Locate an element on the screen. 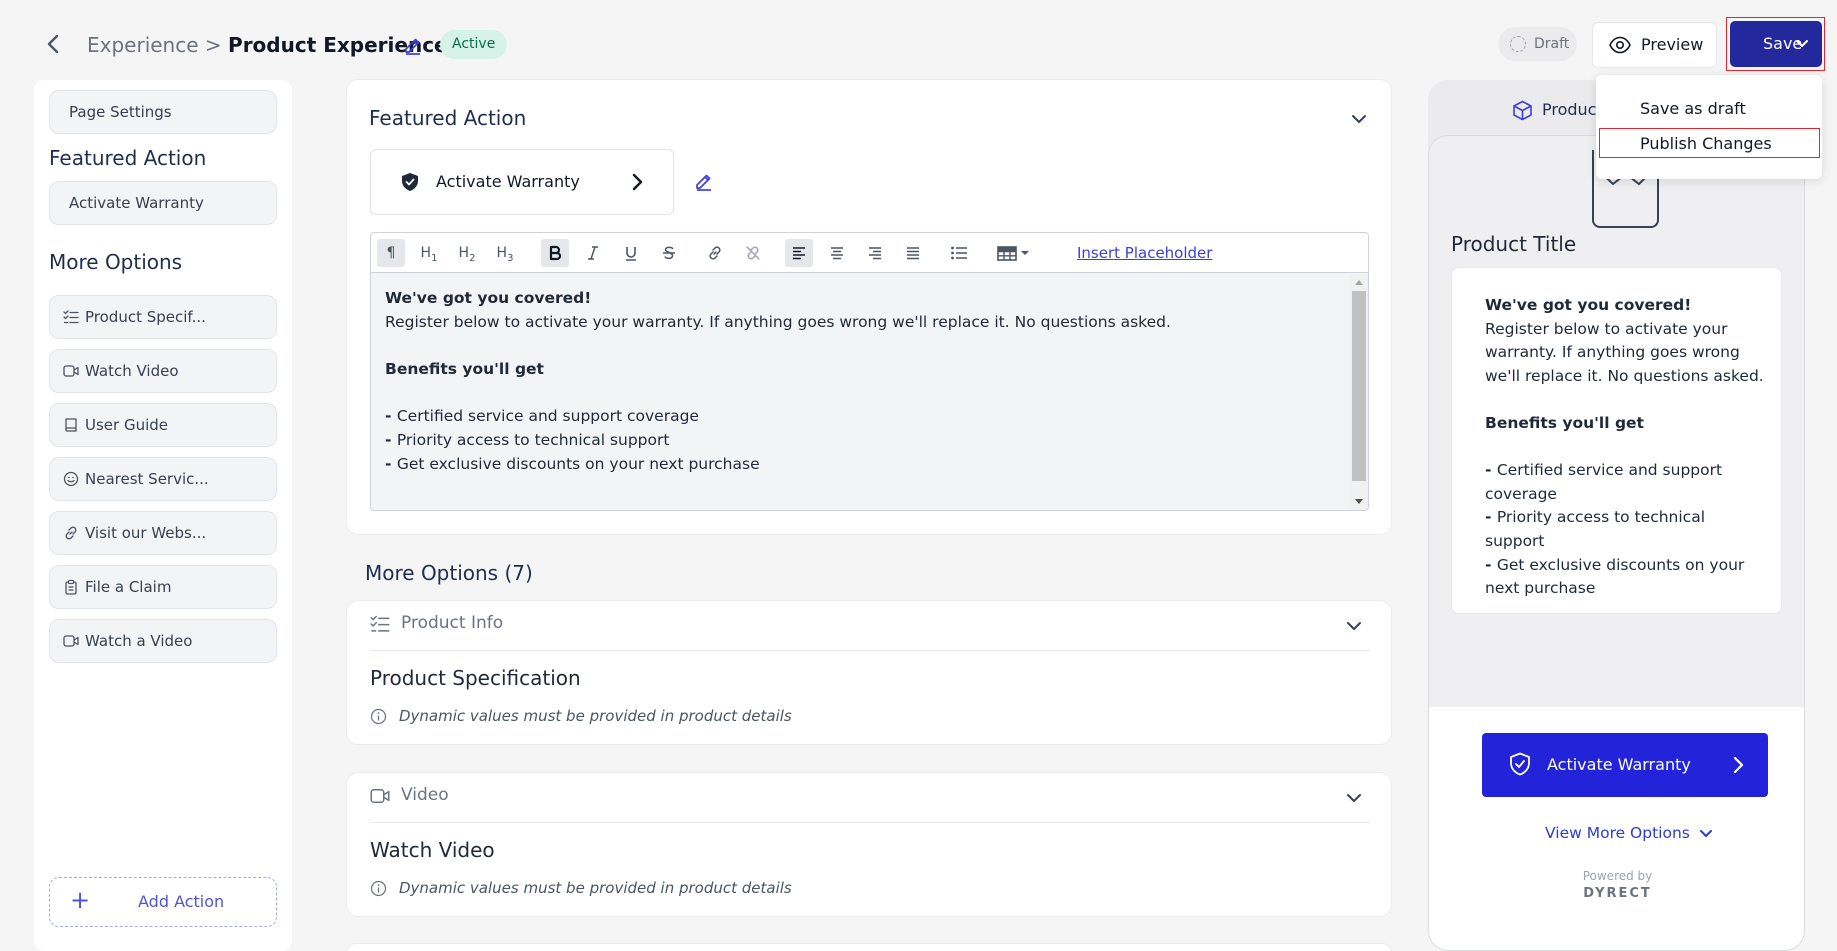  featured-action-heading: Featured Action is located at coordinates (128, 158).